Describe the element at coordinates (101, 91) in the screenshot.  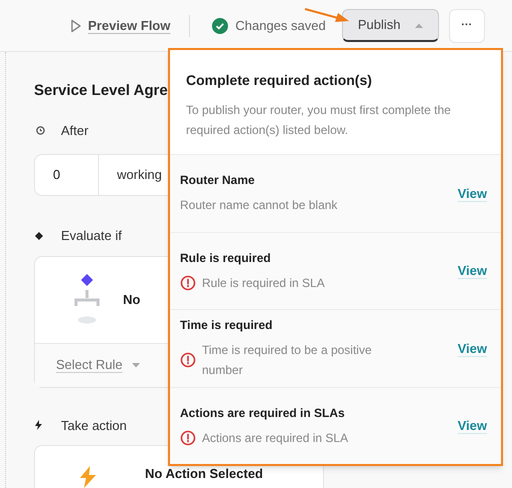
I see `section-title: Service Level Agre` at that location.